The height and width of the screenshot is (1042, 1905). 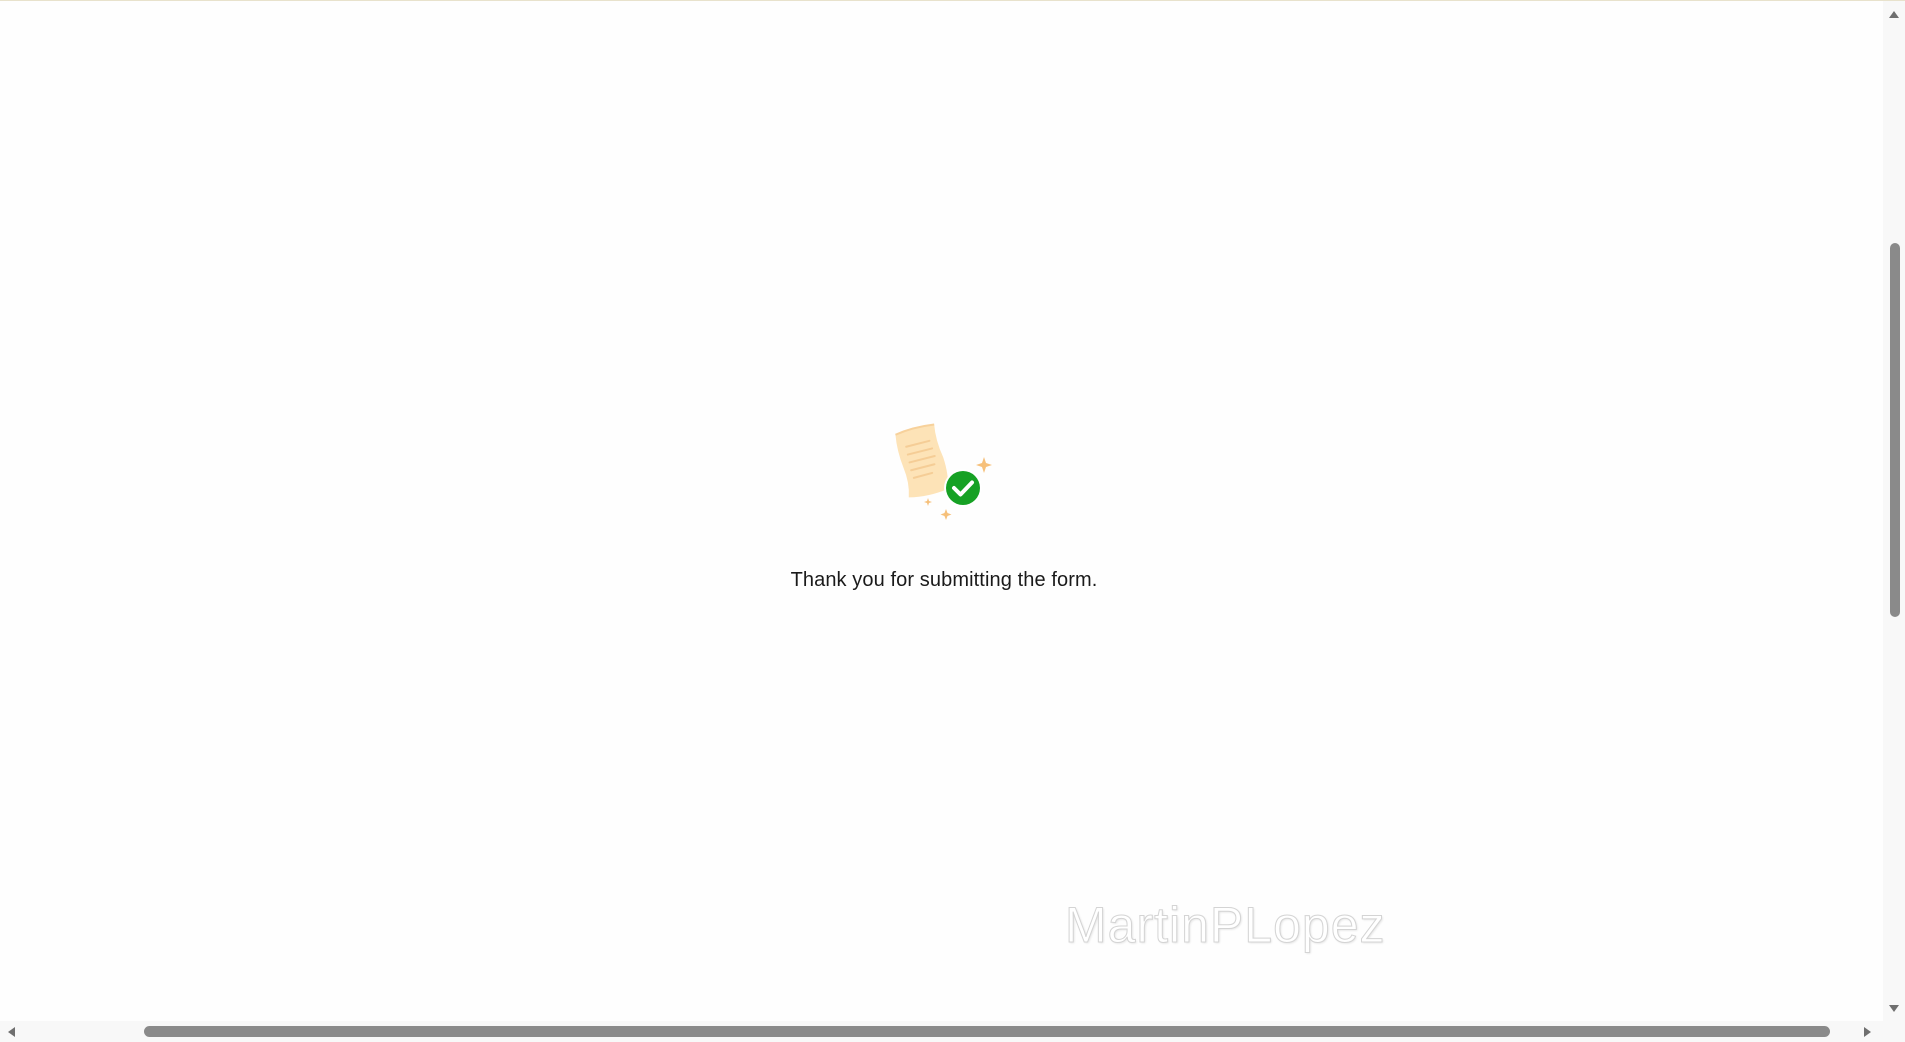 I want to click on horizontal-scrollbar-thumb, so click(x=987, y=1031).